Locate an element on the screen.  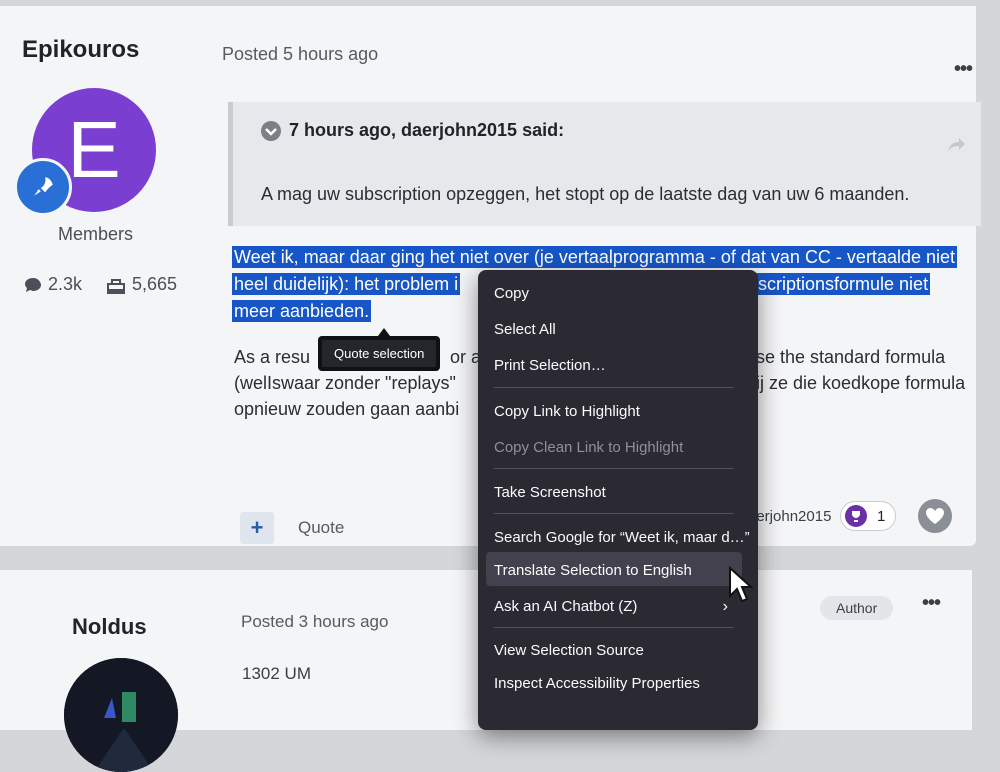
comment-icon is located at coordinates (33, 284).